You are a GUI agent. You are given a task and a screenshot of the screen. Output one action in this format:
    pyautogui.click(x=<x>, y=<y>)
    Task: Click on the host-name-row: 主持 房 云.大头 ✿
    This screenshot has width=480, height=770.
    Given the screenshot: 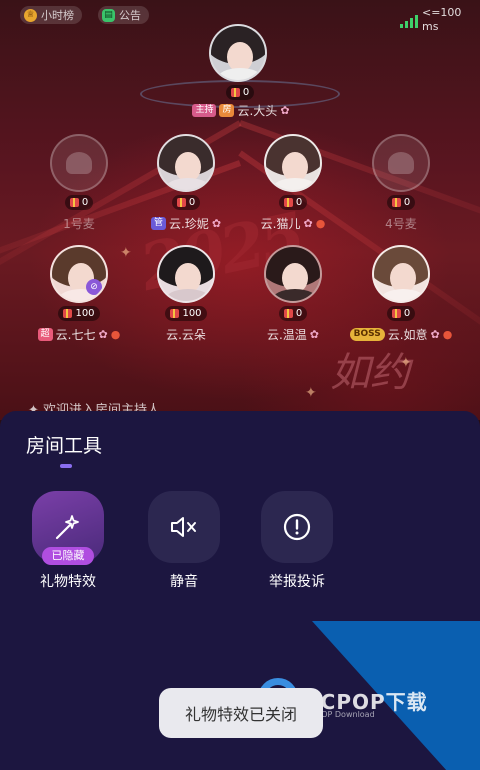 What is the action you would take?
    pyautogui.click(x=241, y=110)
    